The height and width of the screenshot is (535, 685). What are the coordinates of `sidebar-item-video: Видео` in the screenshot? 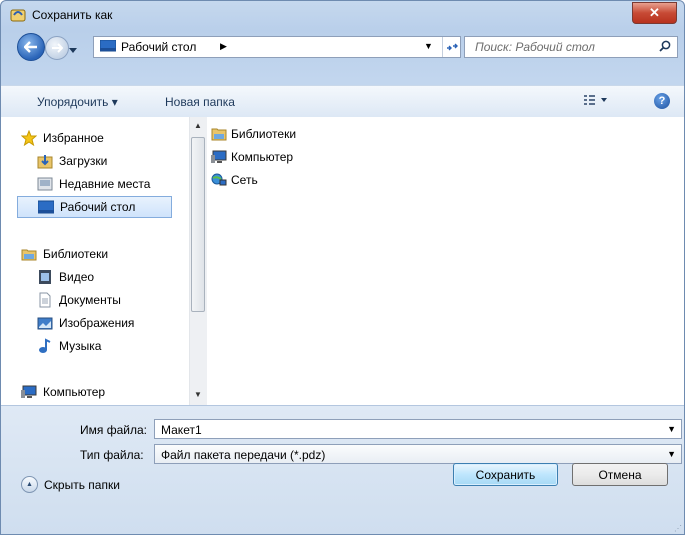 It's located at (94, 277).